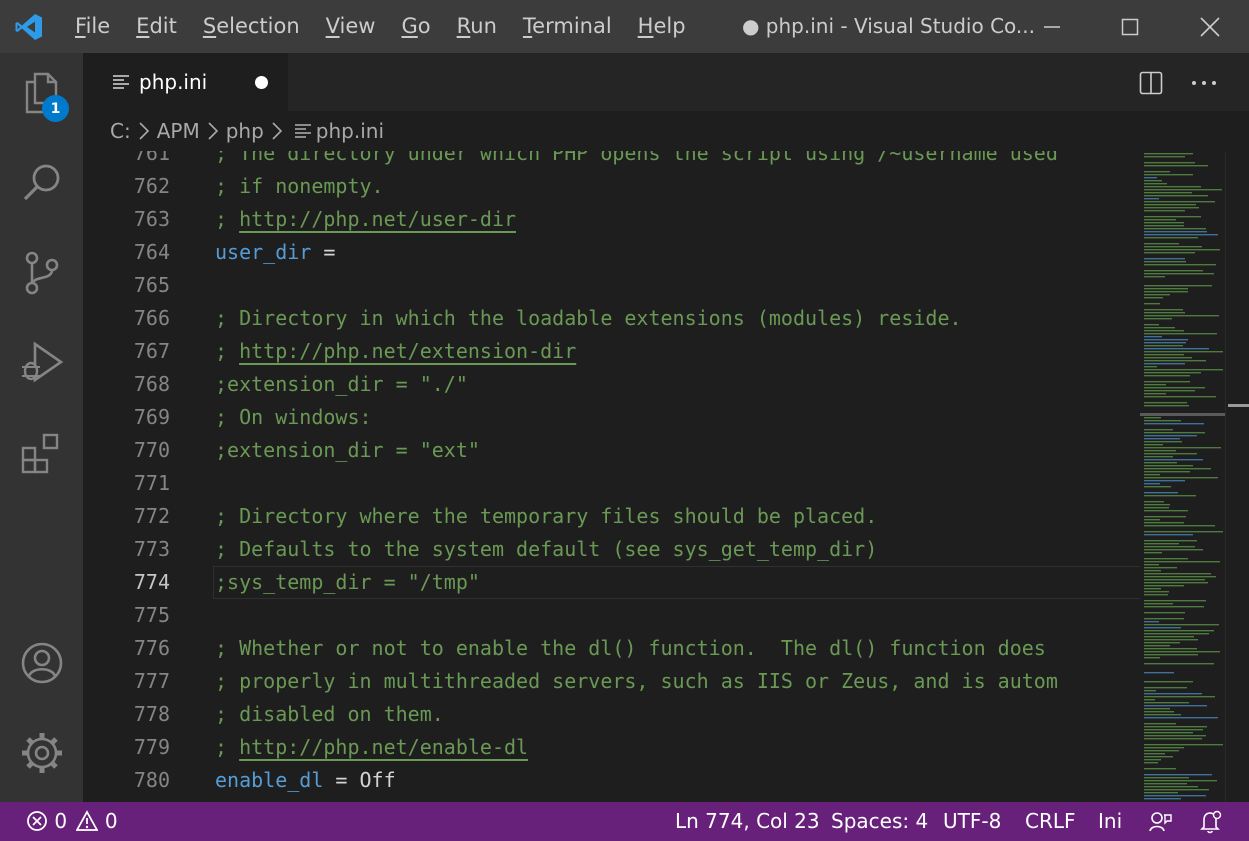  Describe the element at coordinates (611, 285) in the screenshot. I see `code-line: 765` at that location.